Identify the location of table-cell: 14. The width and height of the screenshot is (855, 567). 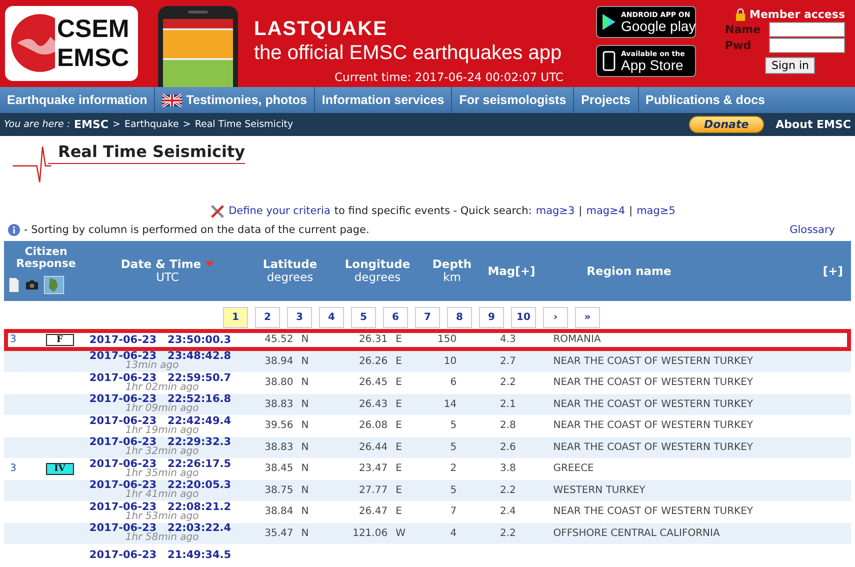
(450, 404).